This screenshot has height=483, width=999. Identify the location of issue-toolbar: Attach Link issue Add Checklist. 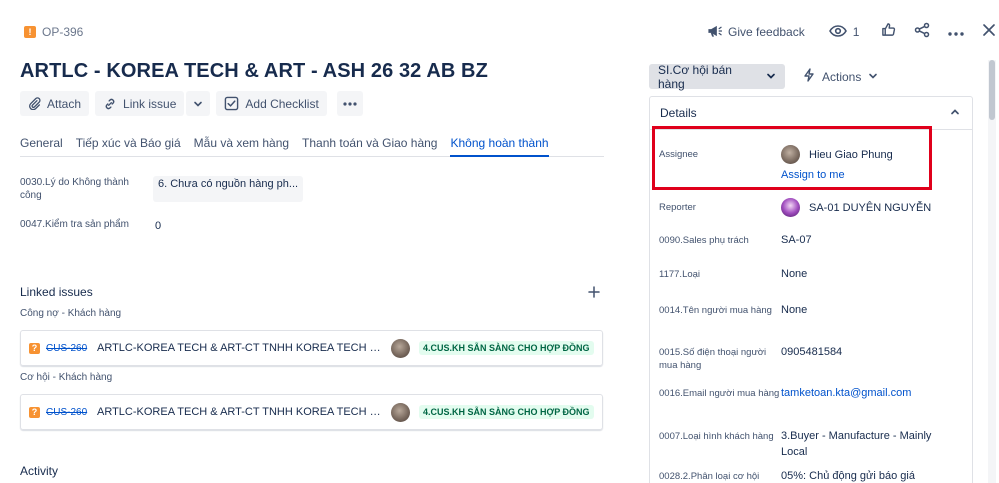
(191, 103).